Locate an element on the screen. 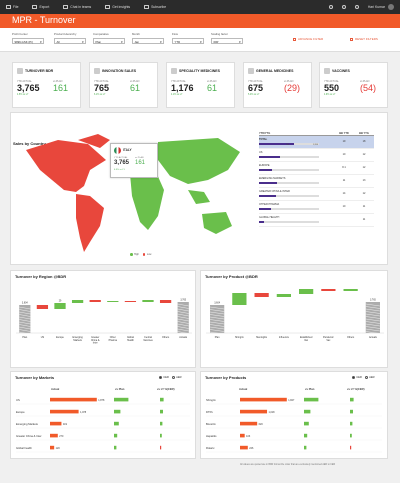 This screenshot has height=483, width=400. products-currency-toggle: CER AER is located at coordinates (362, 377).